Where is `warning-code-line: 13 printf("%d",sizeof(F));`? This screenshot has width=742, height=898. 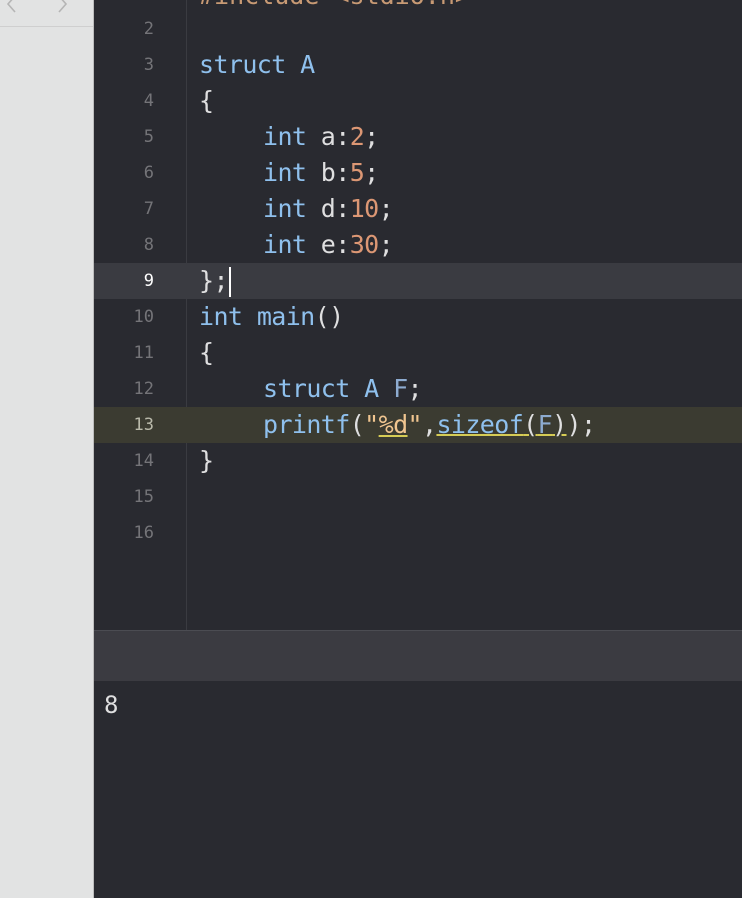 warning-code-line: 13 printf("%d",sizeof(F)); is located at coordinates (418, 425).